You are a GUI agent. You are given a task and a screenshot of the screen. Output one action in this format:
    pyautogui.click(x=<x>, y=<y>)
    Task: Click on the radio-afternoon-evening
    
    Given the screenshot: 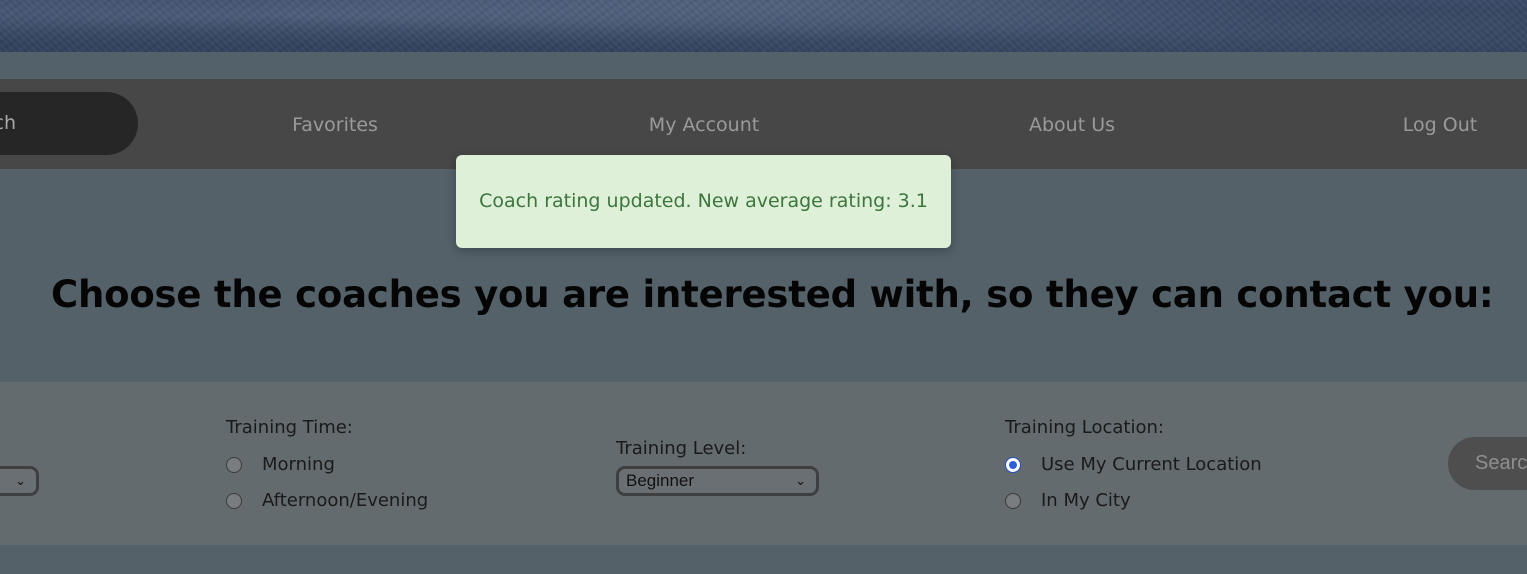 What is the action you would take?
    pyautogui.click(x=234, y=500)
    